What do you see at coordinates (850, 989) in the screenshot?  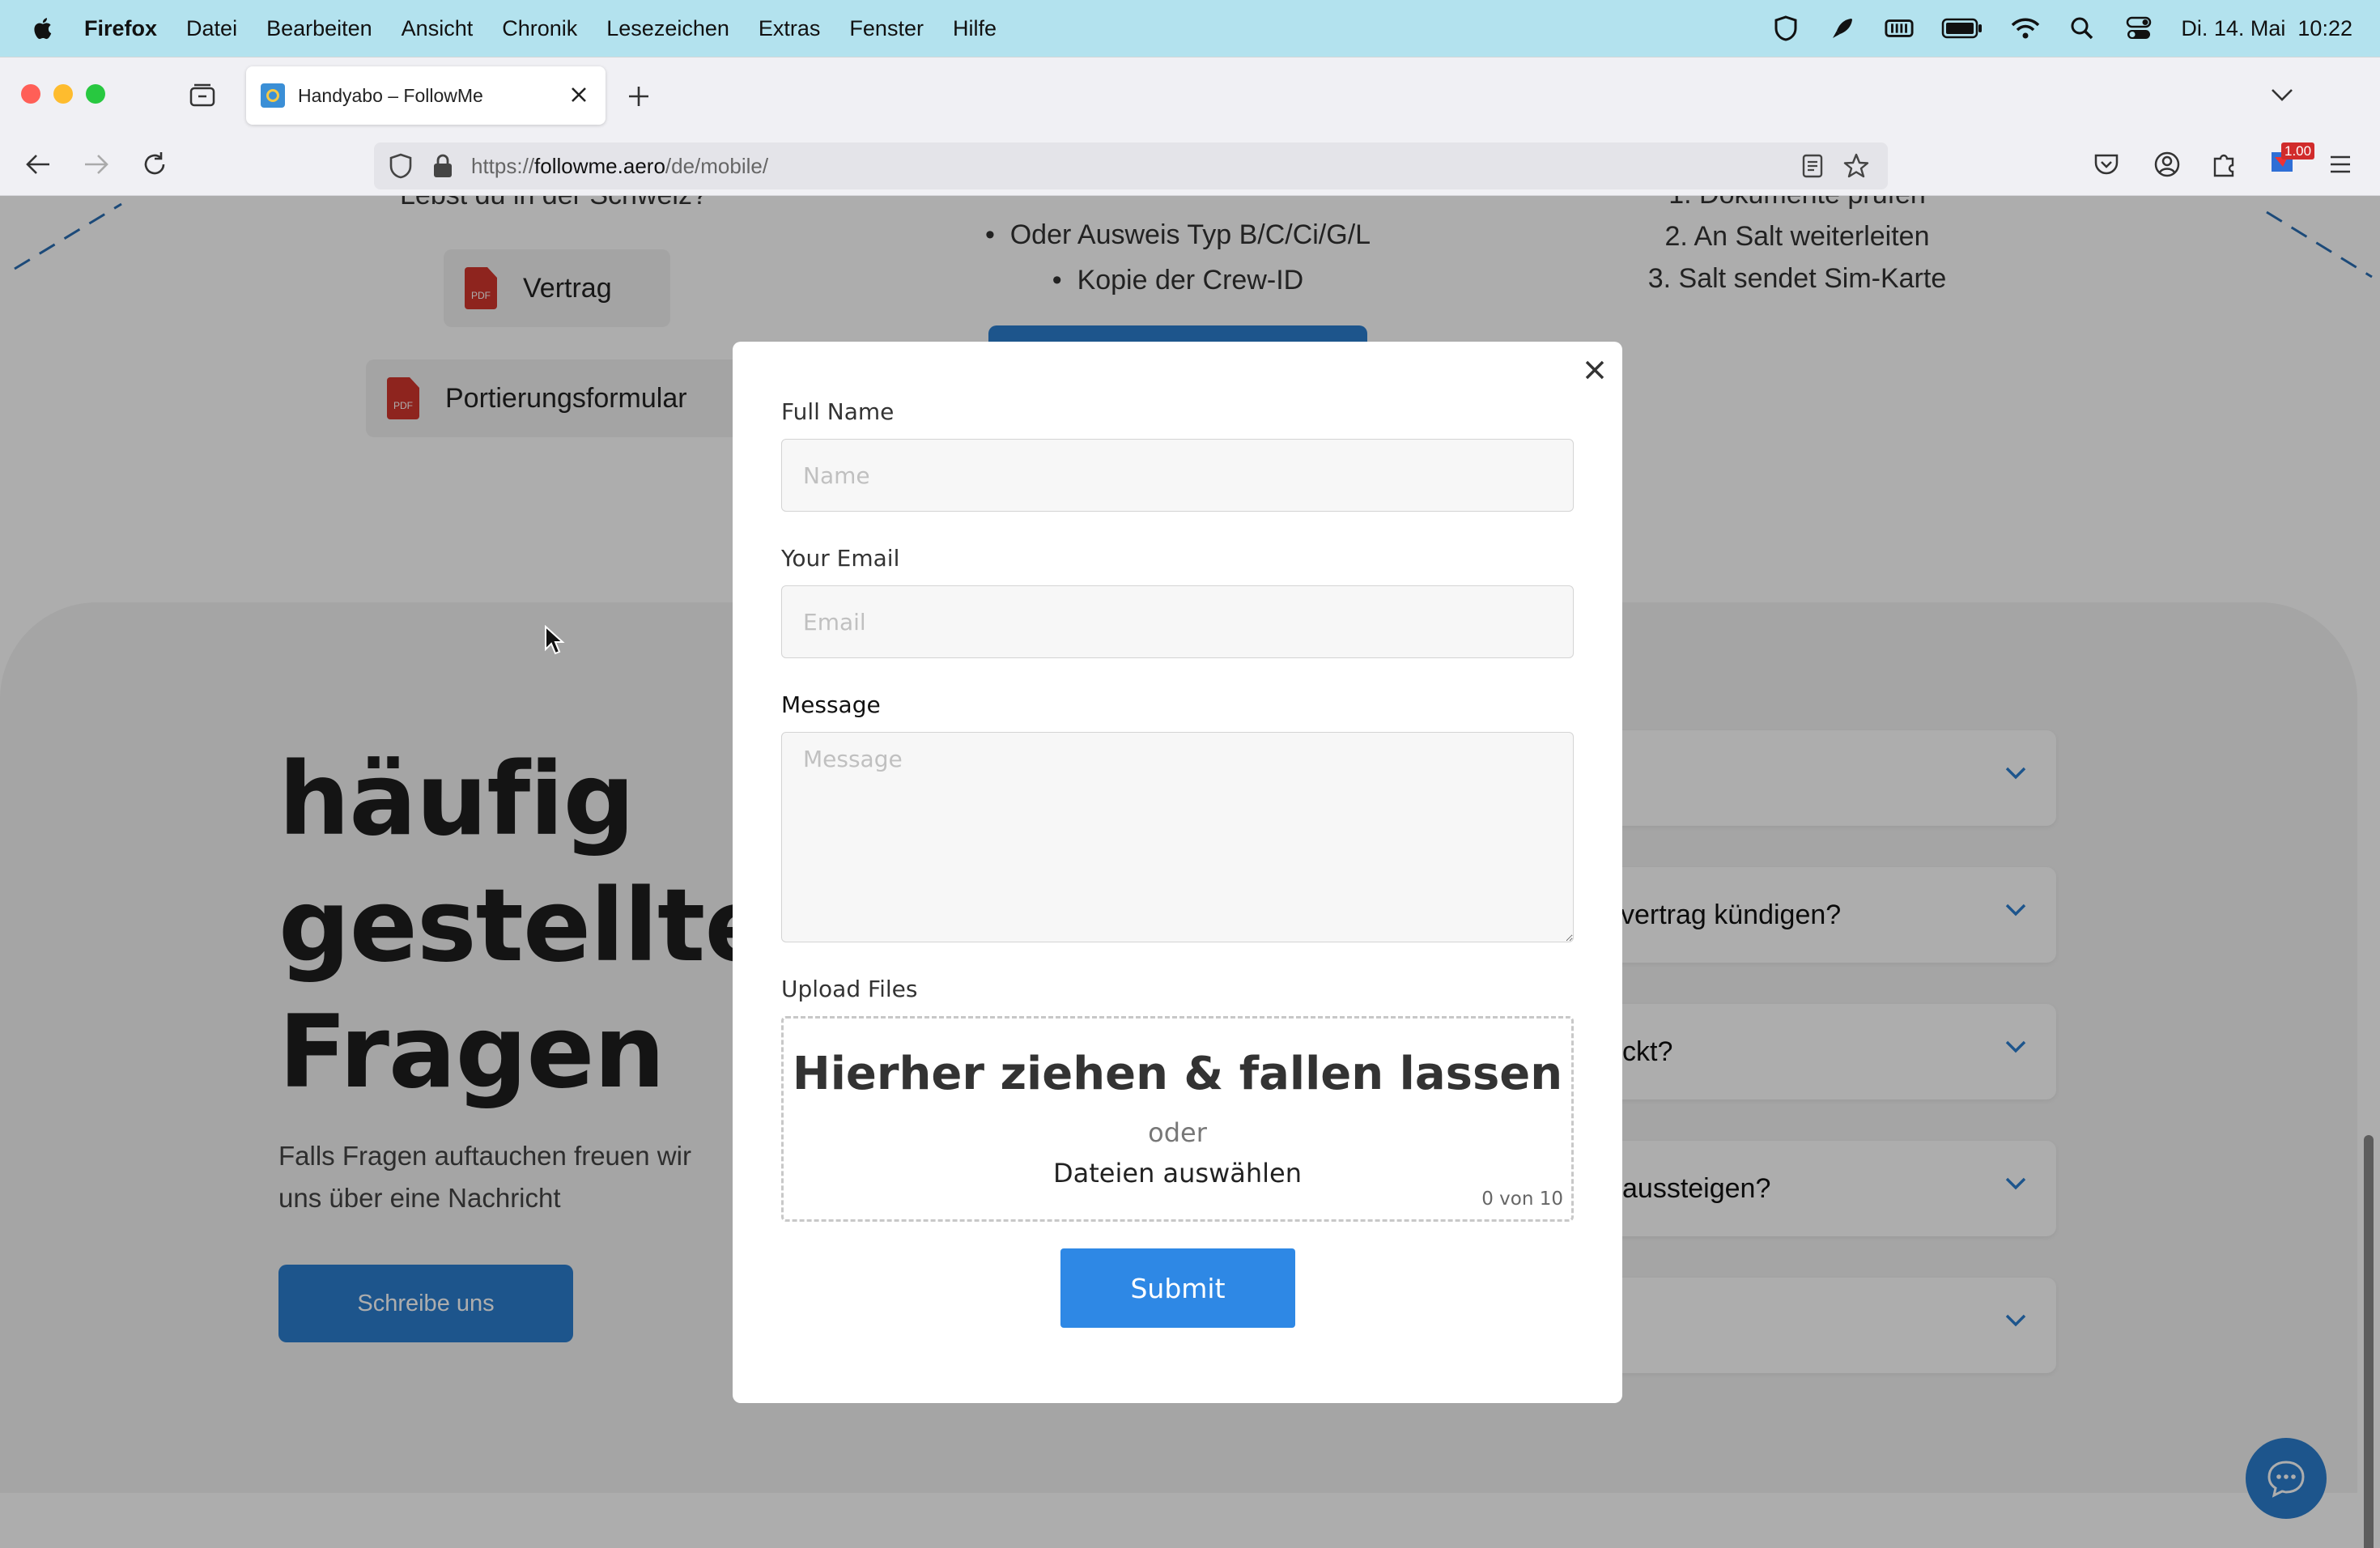 I see `upload-files-label: Upload Files` at bounding box center [850, 989].